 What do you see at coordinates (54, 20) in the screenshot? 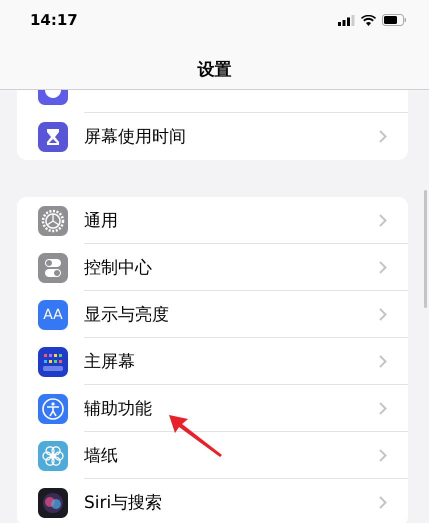
I see `status-time: 14:17` at bounding box center [54, 20].